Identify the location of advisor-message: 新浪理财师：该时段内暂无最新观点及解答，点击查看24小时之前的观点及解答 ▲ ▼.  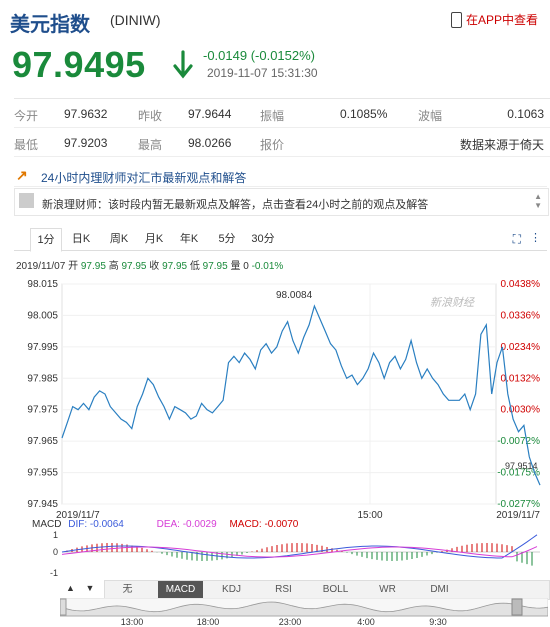
(281, 202).